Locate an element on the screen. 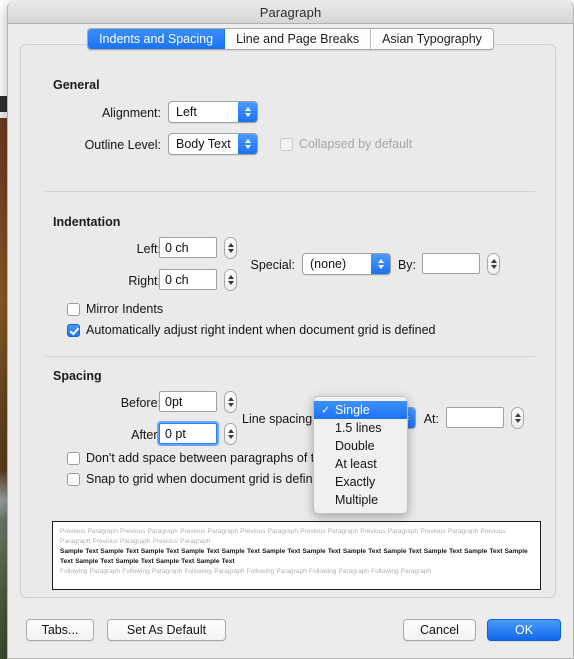 Image resolution: width=574 pixels, height=659 pixels. tab-line-and-page-breaks: Line and Page Breaks is located at coordinates (298, 39).